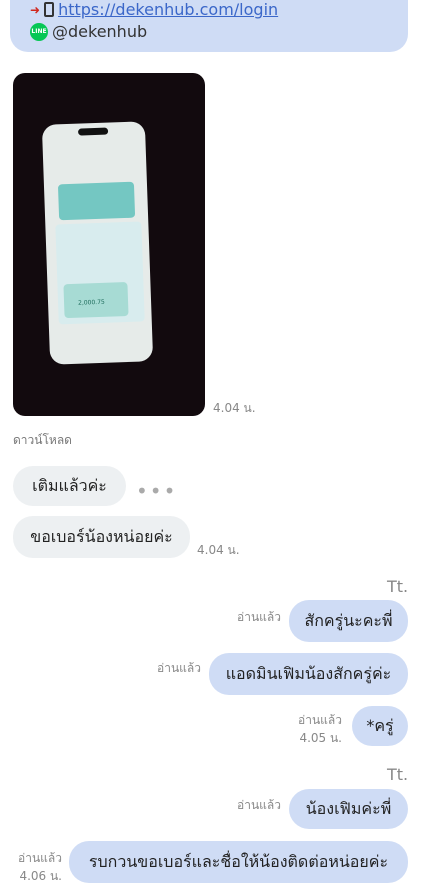 This screenshot has width=426, height=890. What do you see at coordinates (218, 550) in the screenshot?
I see `message-time: 4.04 น.` at bounding box center [218, 550].